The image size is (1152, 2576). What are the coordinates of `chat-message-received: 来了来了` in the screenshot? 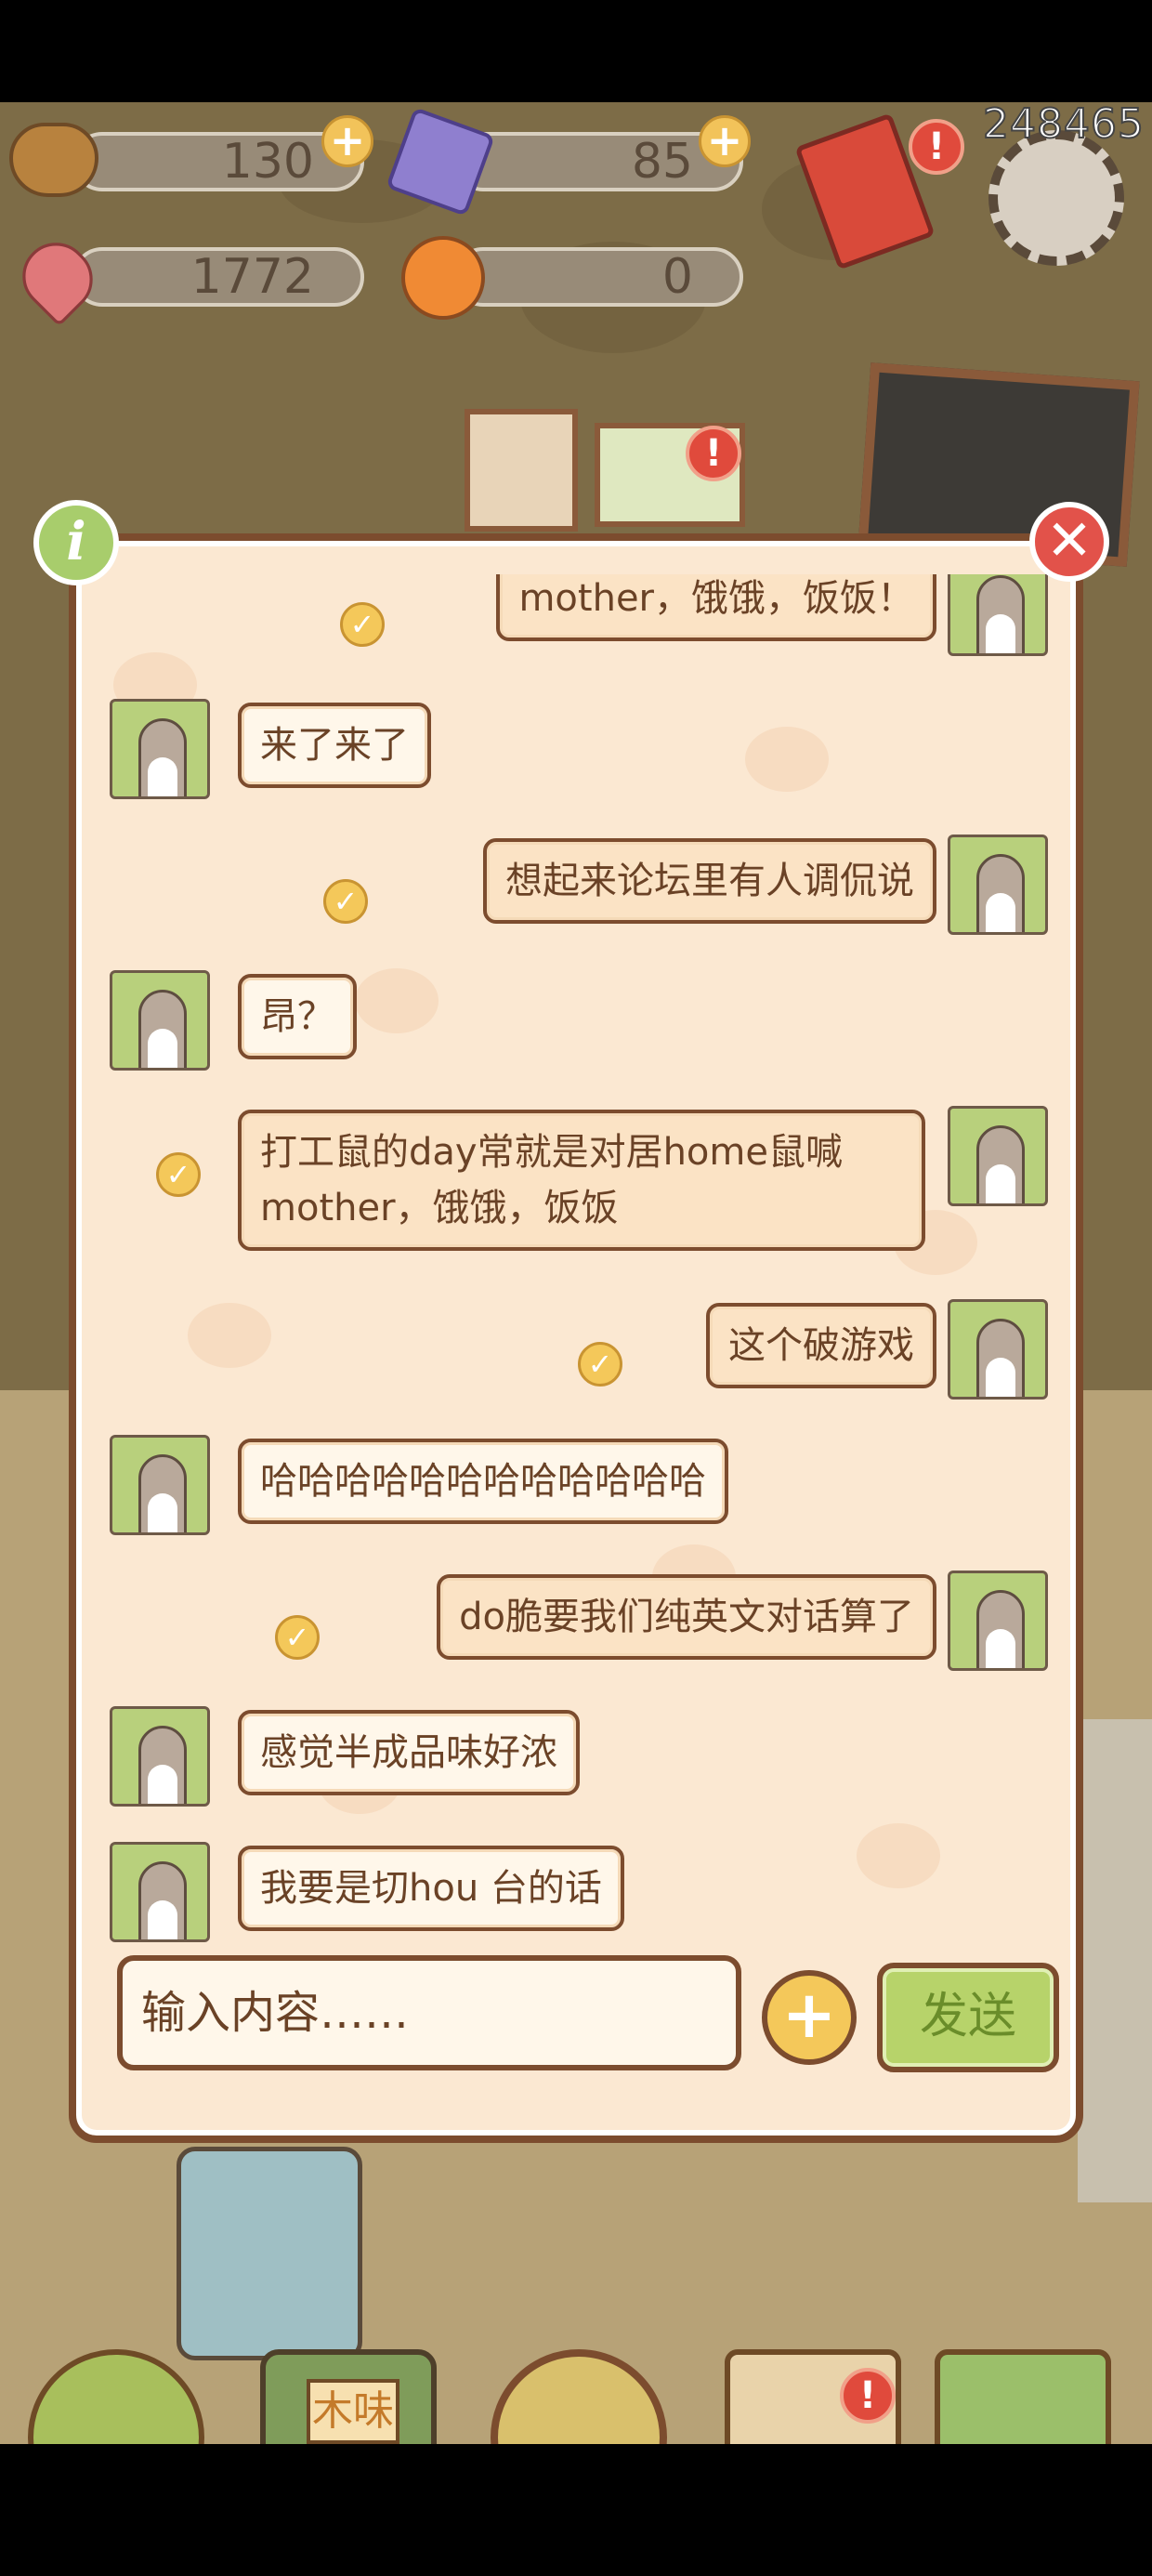 It's located at (579, 754).